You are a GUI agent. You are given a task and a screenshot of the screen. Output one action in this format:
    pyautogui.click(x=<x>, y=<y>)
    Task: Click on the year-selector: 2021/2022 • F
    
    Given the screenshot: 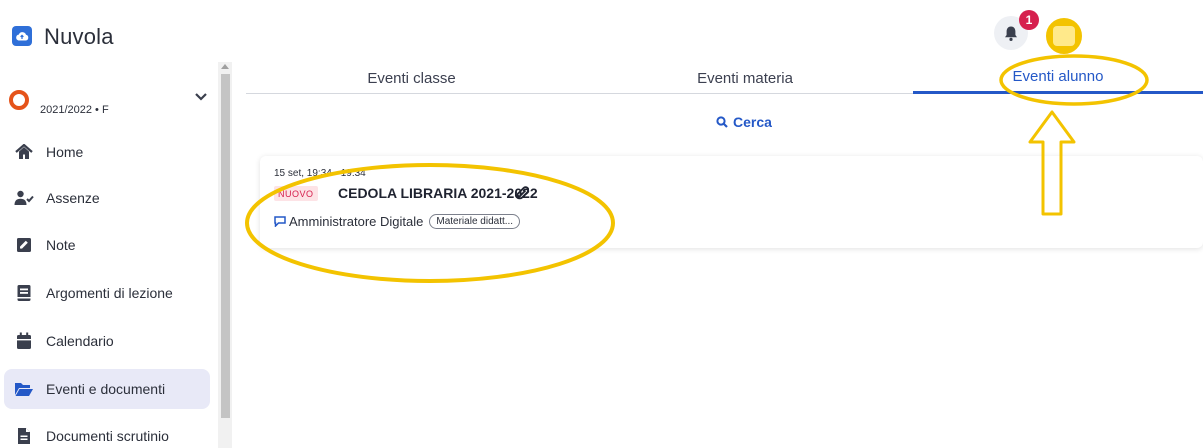 What is the action you would take?
    pyautogui.click(x=109, y=104)
    